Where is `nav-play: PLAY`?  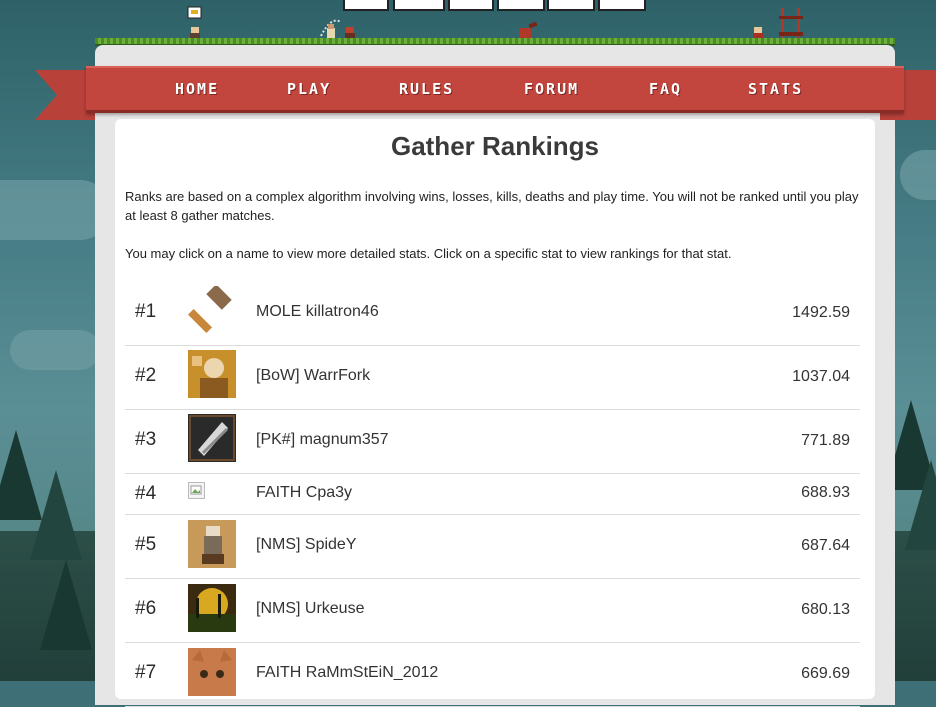 nav-play: PLAY is located at coordinates (309, 89).